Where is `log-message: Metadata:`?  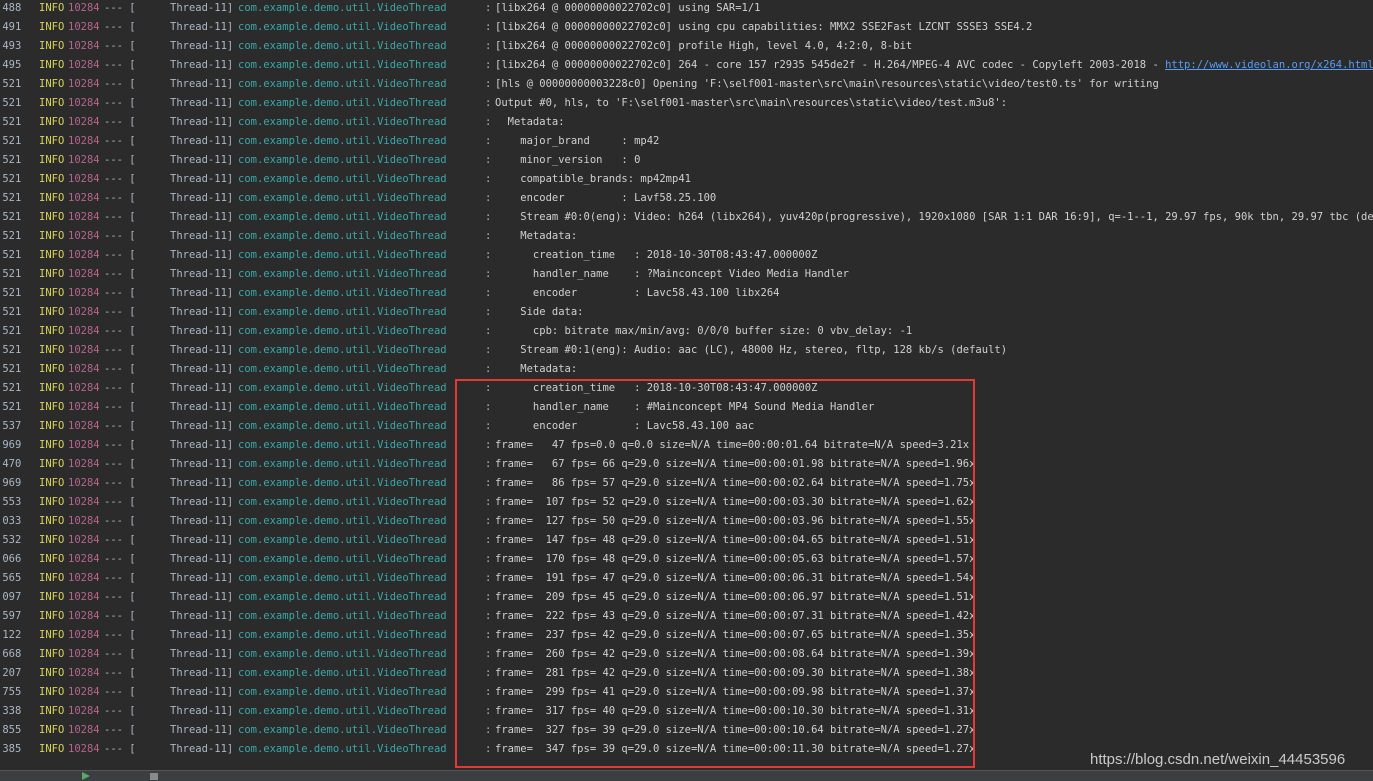 log-message: Metadata: is located at coordinates (530, 122).